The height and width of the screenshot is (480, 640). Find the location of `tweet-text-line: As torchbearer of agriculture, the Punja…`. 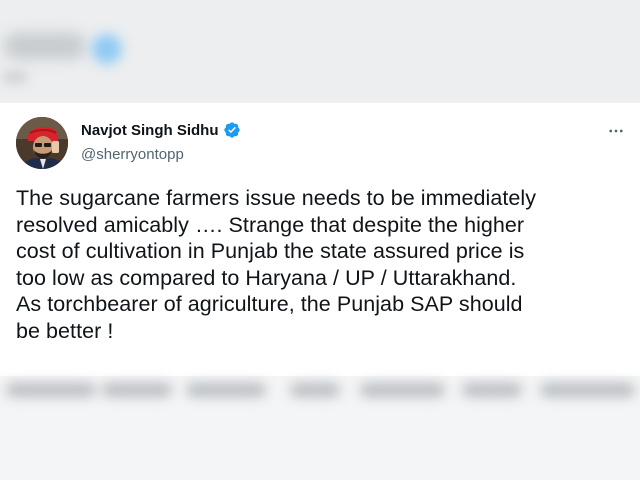

tweet-text-line: As torchbearer of agriculture, the Punja… is located at coordinates (269, 304).